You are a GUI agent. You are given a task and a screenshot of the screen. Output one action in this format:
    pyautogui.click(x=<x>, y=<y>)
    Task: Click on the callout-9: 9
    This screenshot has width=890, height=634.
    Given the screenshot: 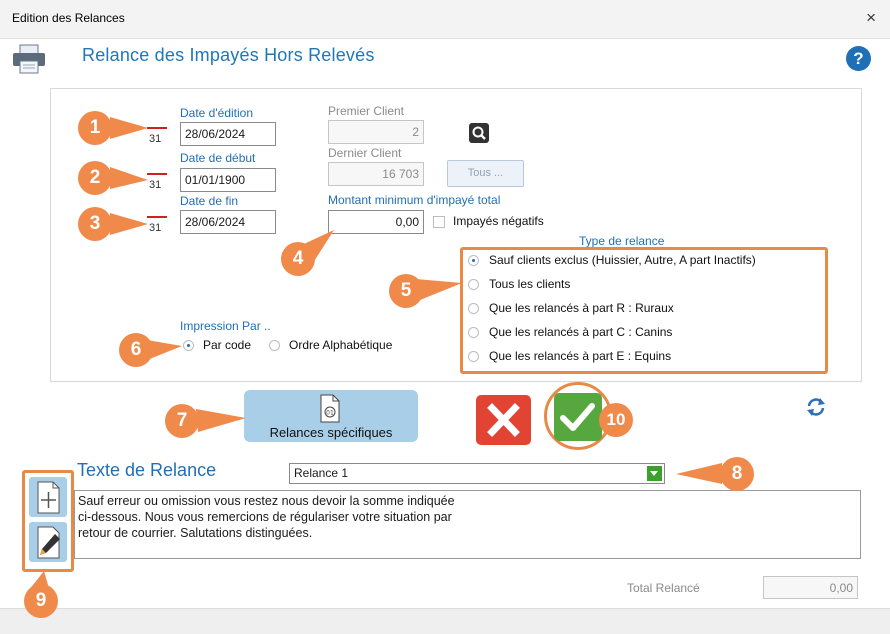 What is the action you would take?
    pyautogui.click(x=41, y=601)
    